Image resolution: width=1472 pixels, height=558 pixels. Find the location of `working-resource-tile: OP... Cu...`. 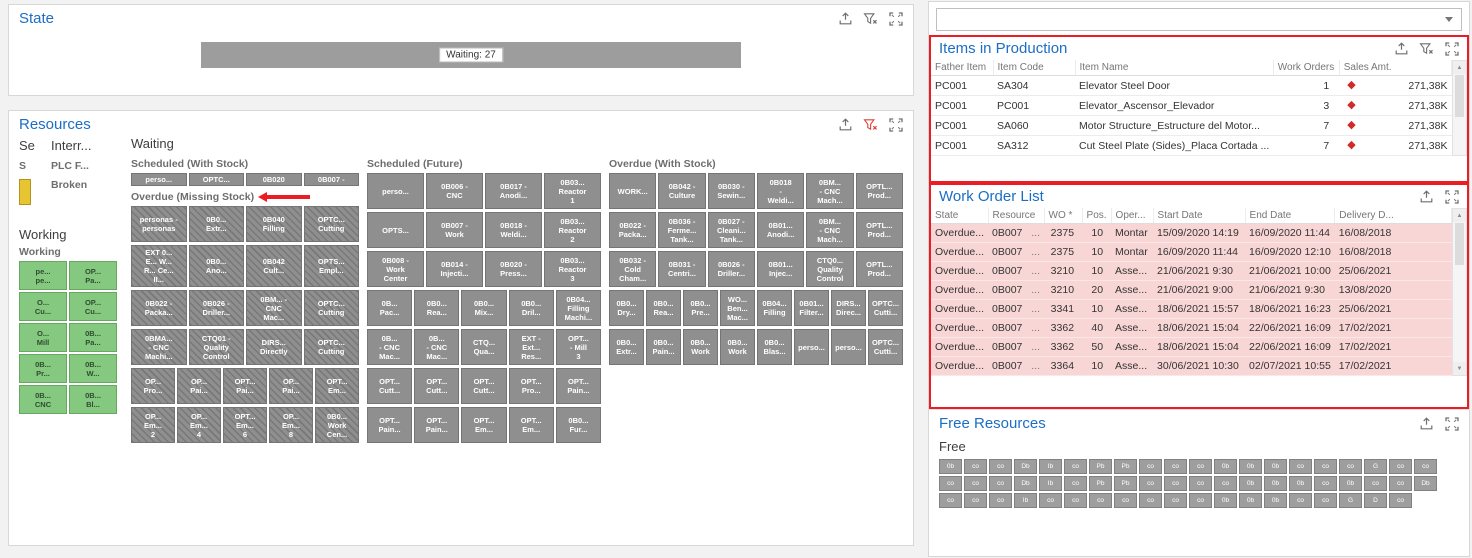

working-resource-tile: OP... Cu... is located at coordinates (93, 306).